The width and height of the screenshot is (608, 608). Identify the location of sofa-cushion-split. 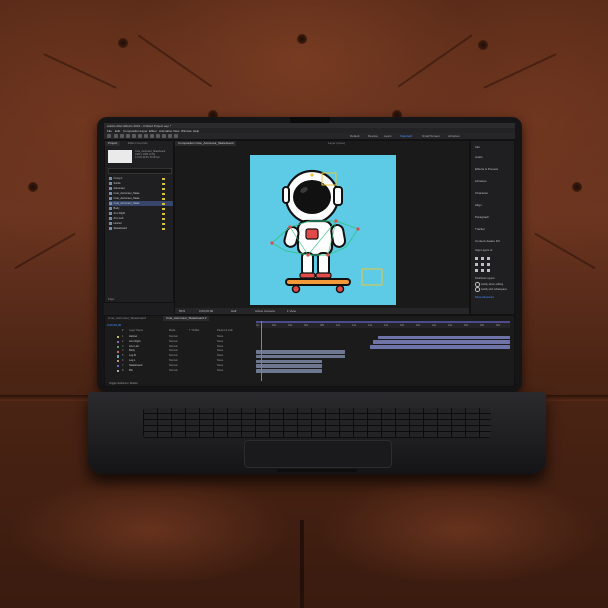
(302, 564).